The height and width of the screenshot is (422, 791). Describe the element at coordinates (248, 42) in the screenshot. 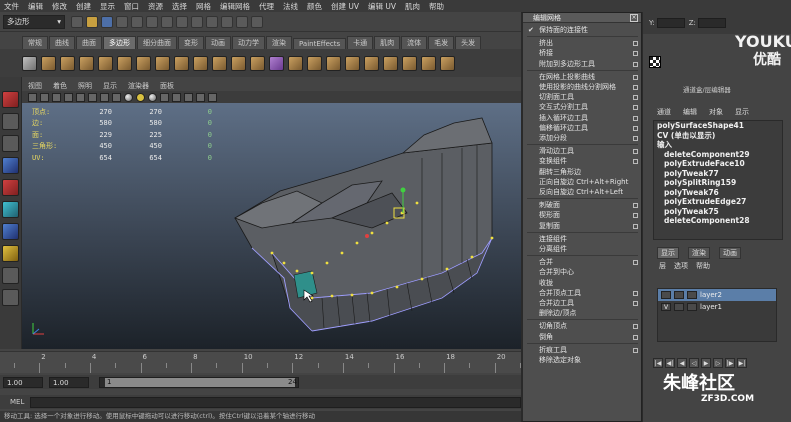

I see `shelf-tab-7: 动力学` at that location.